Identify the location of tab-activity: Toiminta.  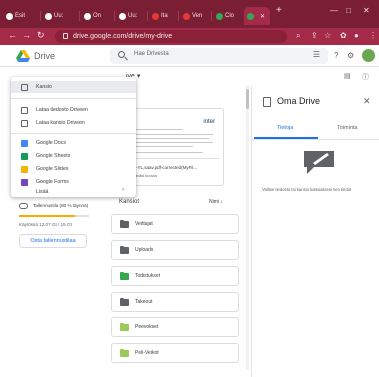
(347, 128).